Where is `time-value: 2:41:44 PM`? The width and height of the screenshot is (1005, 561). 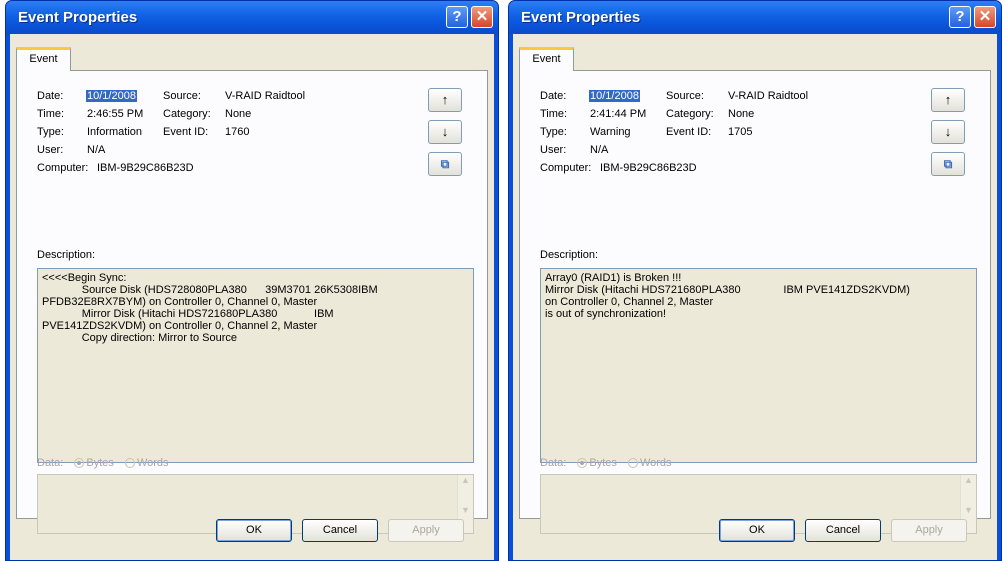 time-value: 2:41:44 PM is located at coordinates (618, 114).